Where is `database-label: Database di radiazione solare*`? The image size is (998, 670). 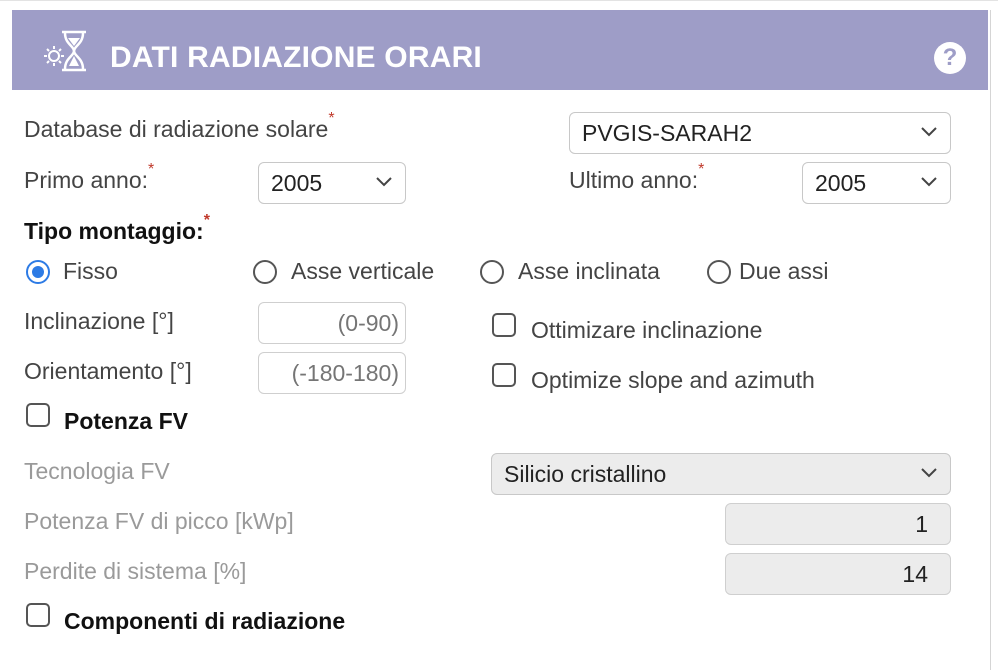 database-label: Database di radiazione solare* is located at coordinates (179, 126).